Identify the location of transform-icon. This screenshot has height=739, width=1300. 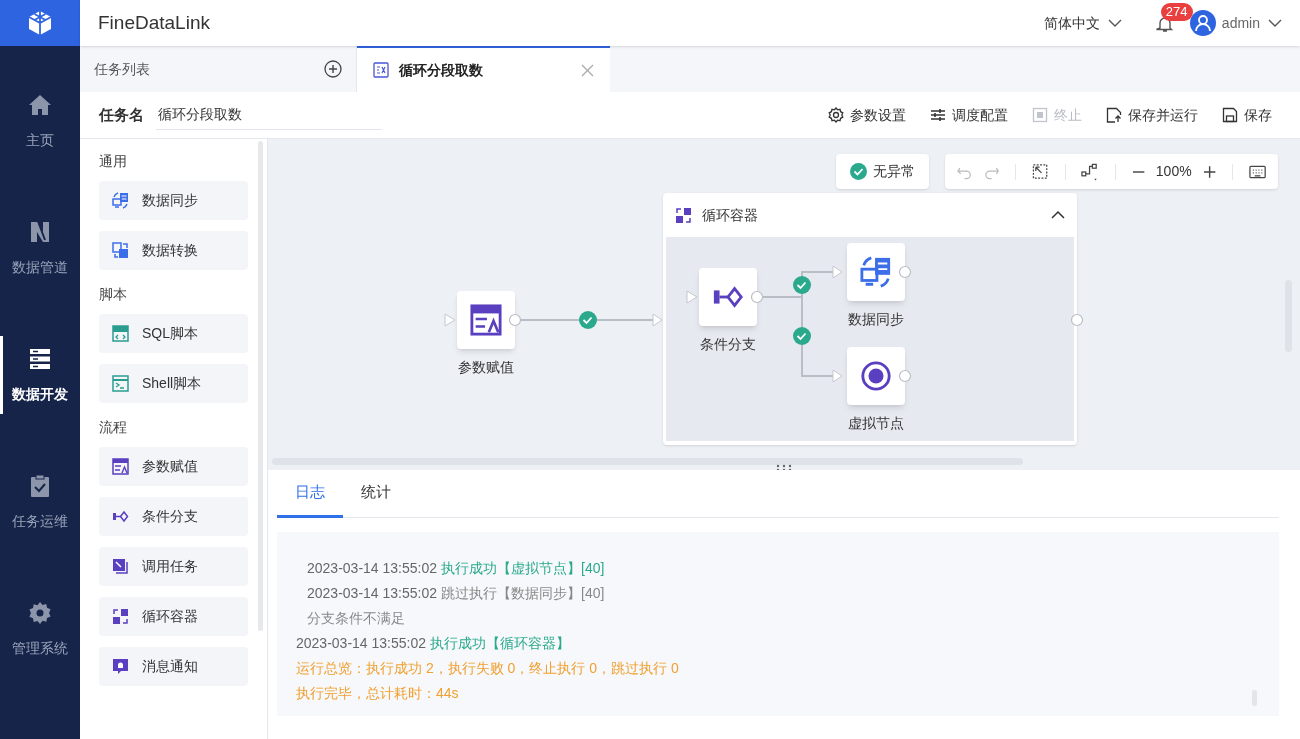
(120, 250).